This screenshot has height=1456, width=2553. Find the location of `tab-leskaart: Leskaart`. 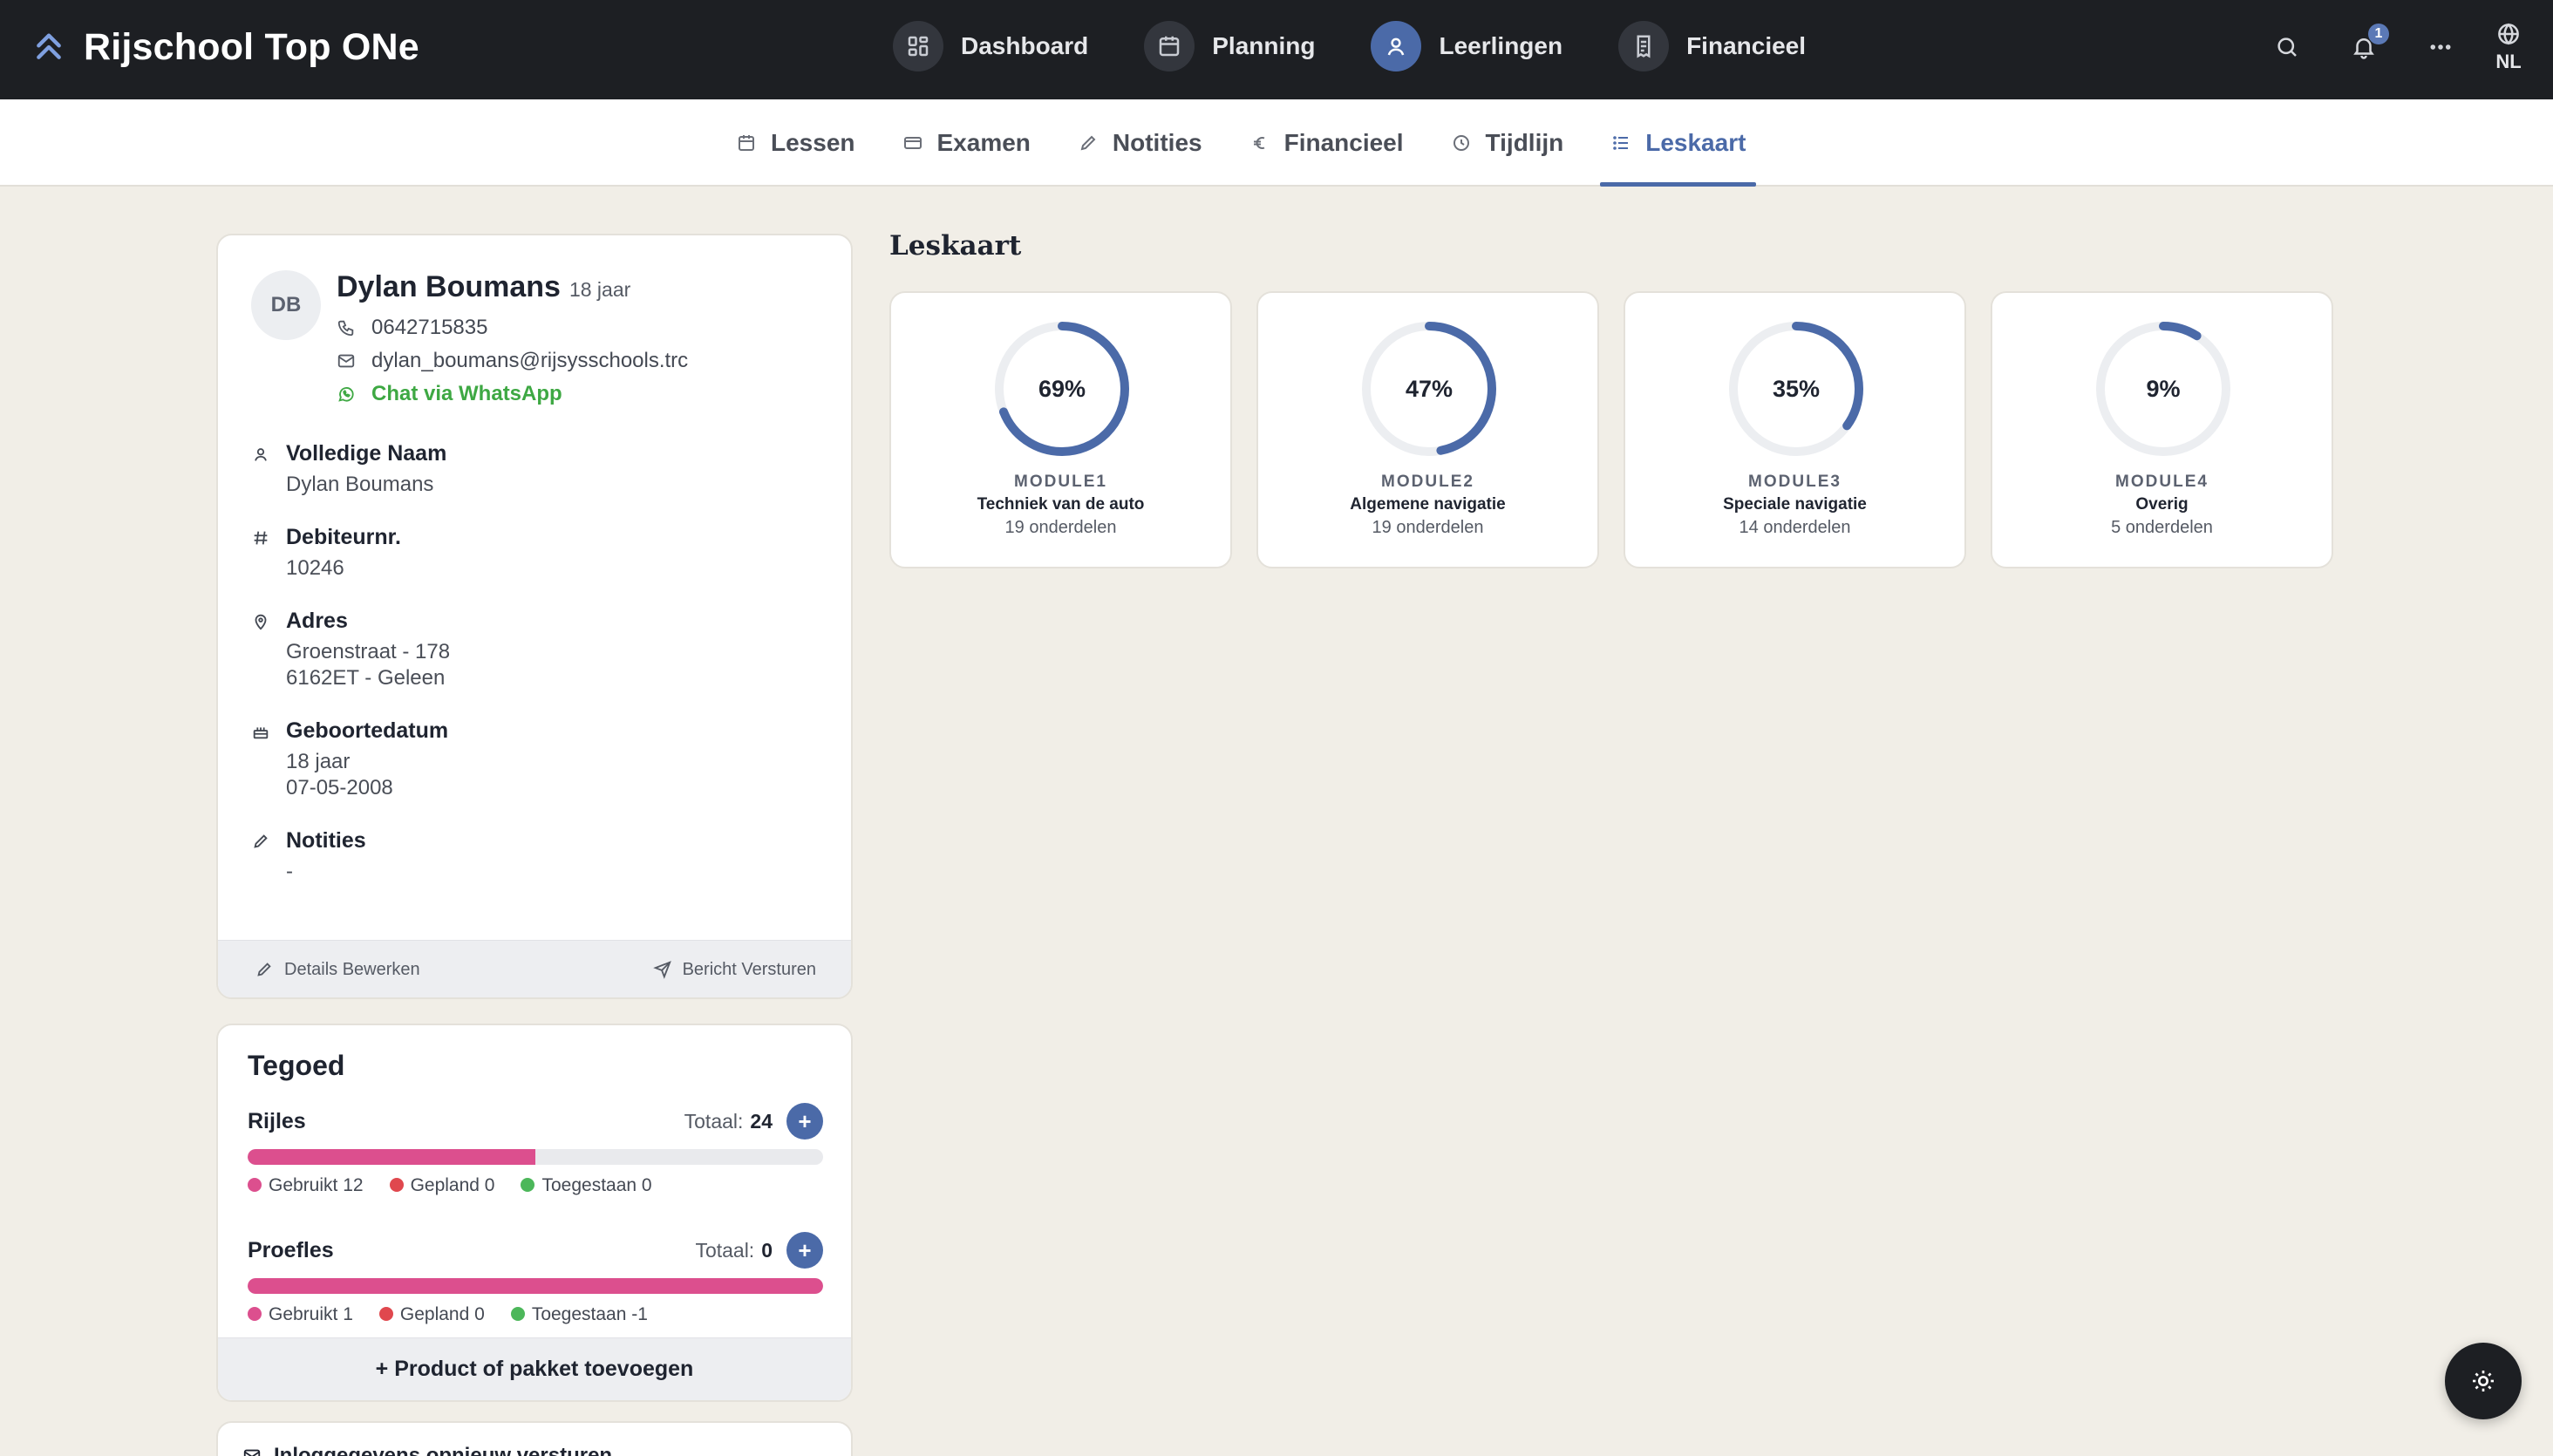

tab-leskaart: Leskaart is located at coordinates (1678, 143).